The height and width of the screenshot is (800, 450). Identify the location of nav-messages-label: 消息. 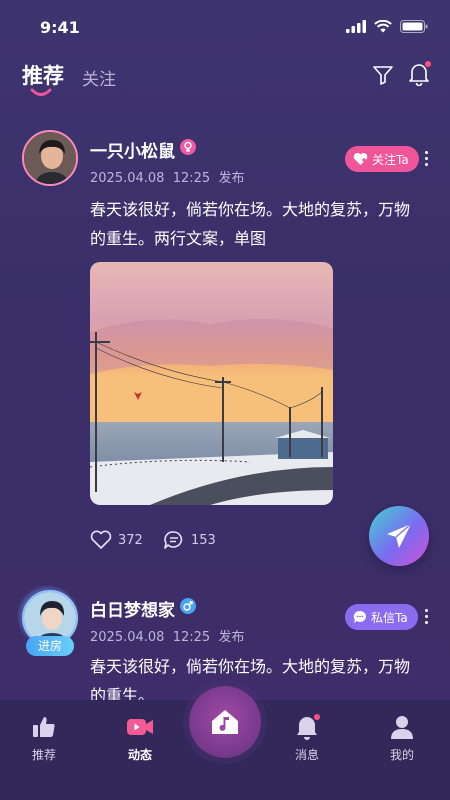
(306, 755).